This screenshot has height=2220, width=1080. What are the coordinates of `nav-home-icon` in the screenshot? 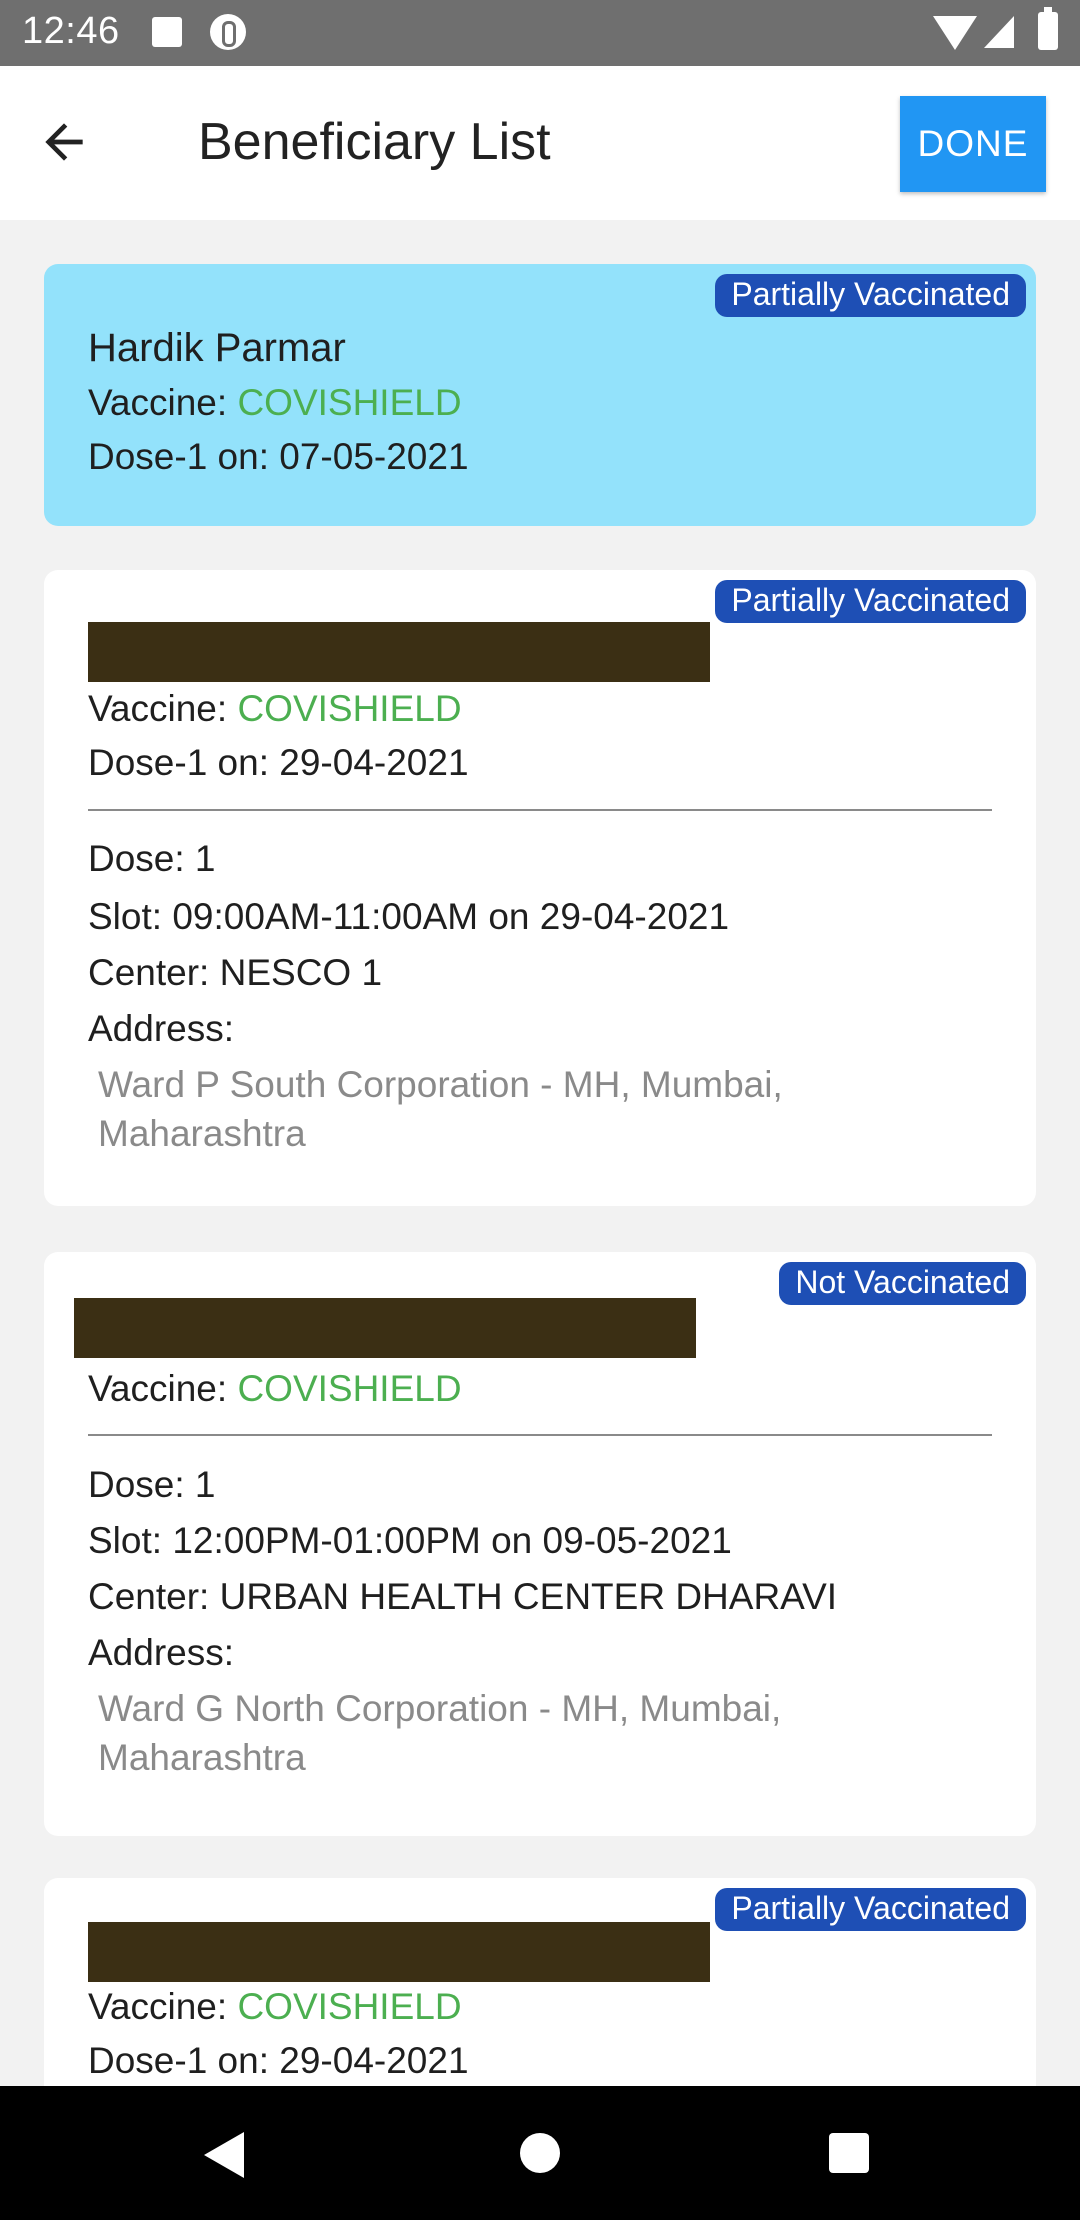 It's located at (540, 2153).